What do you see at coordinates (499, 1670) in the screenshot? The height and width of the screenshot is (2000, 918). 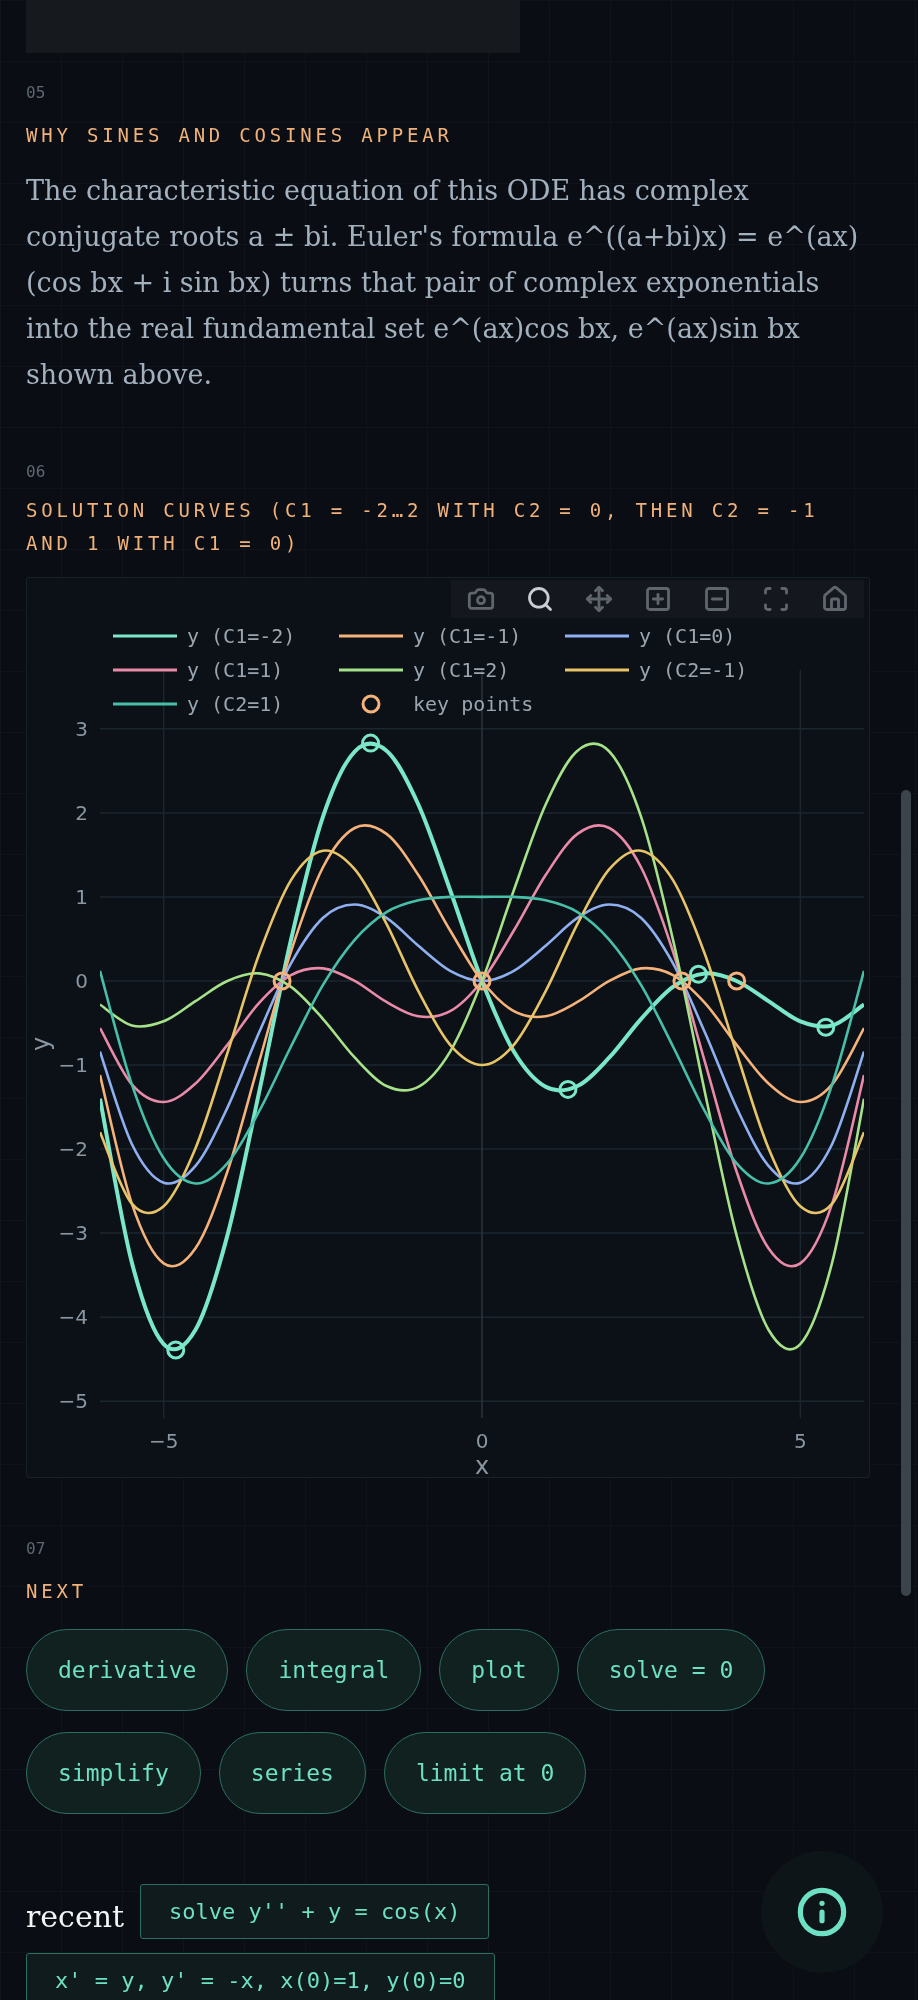 I see `action-chip: plot` at bounding box center [499, 1670].